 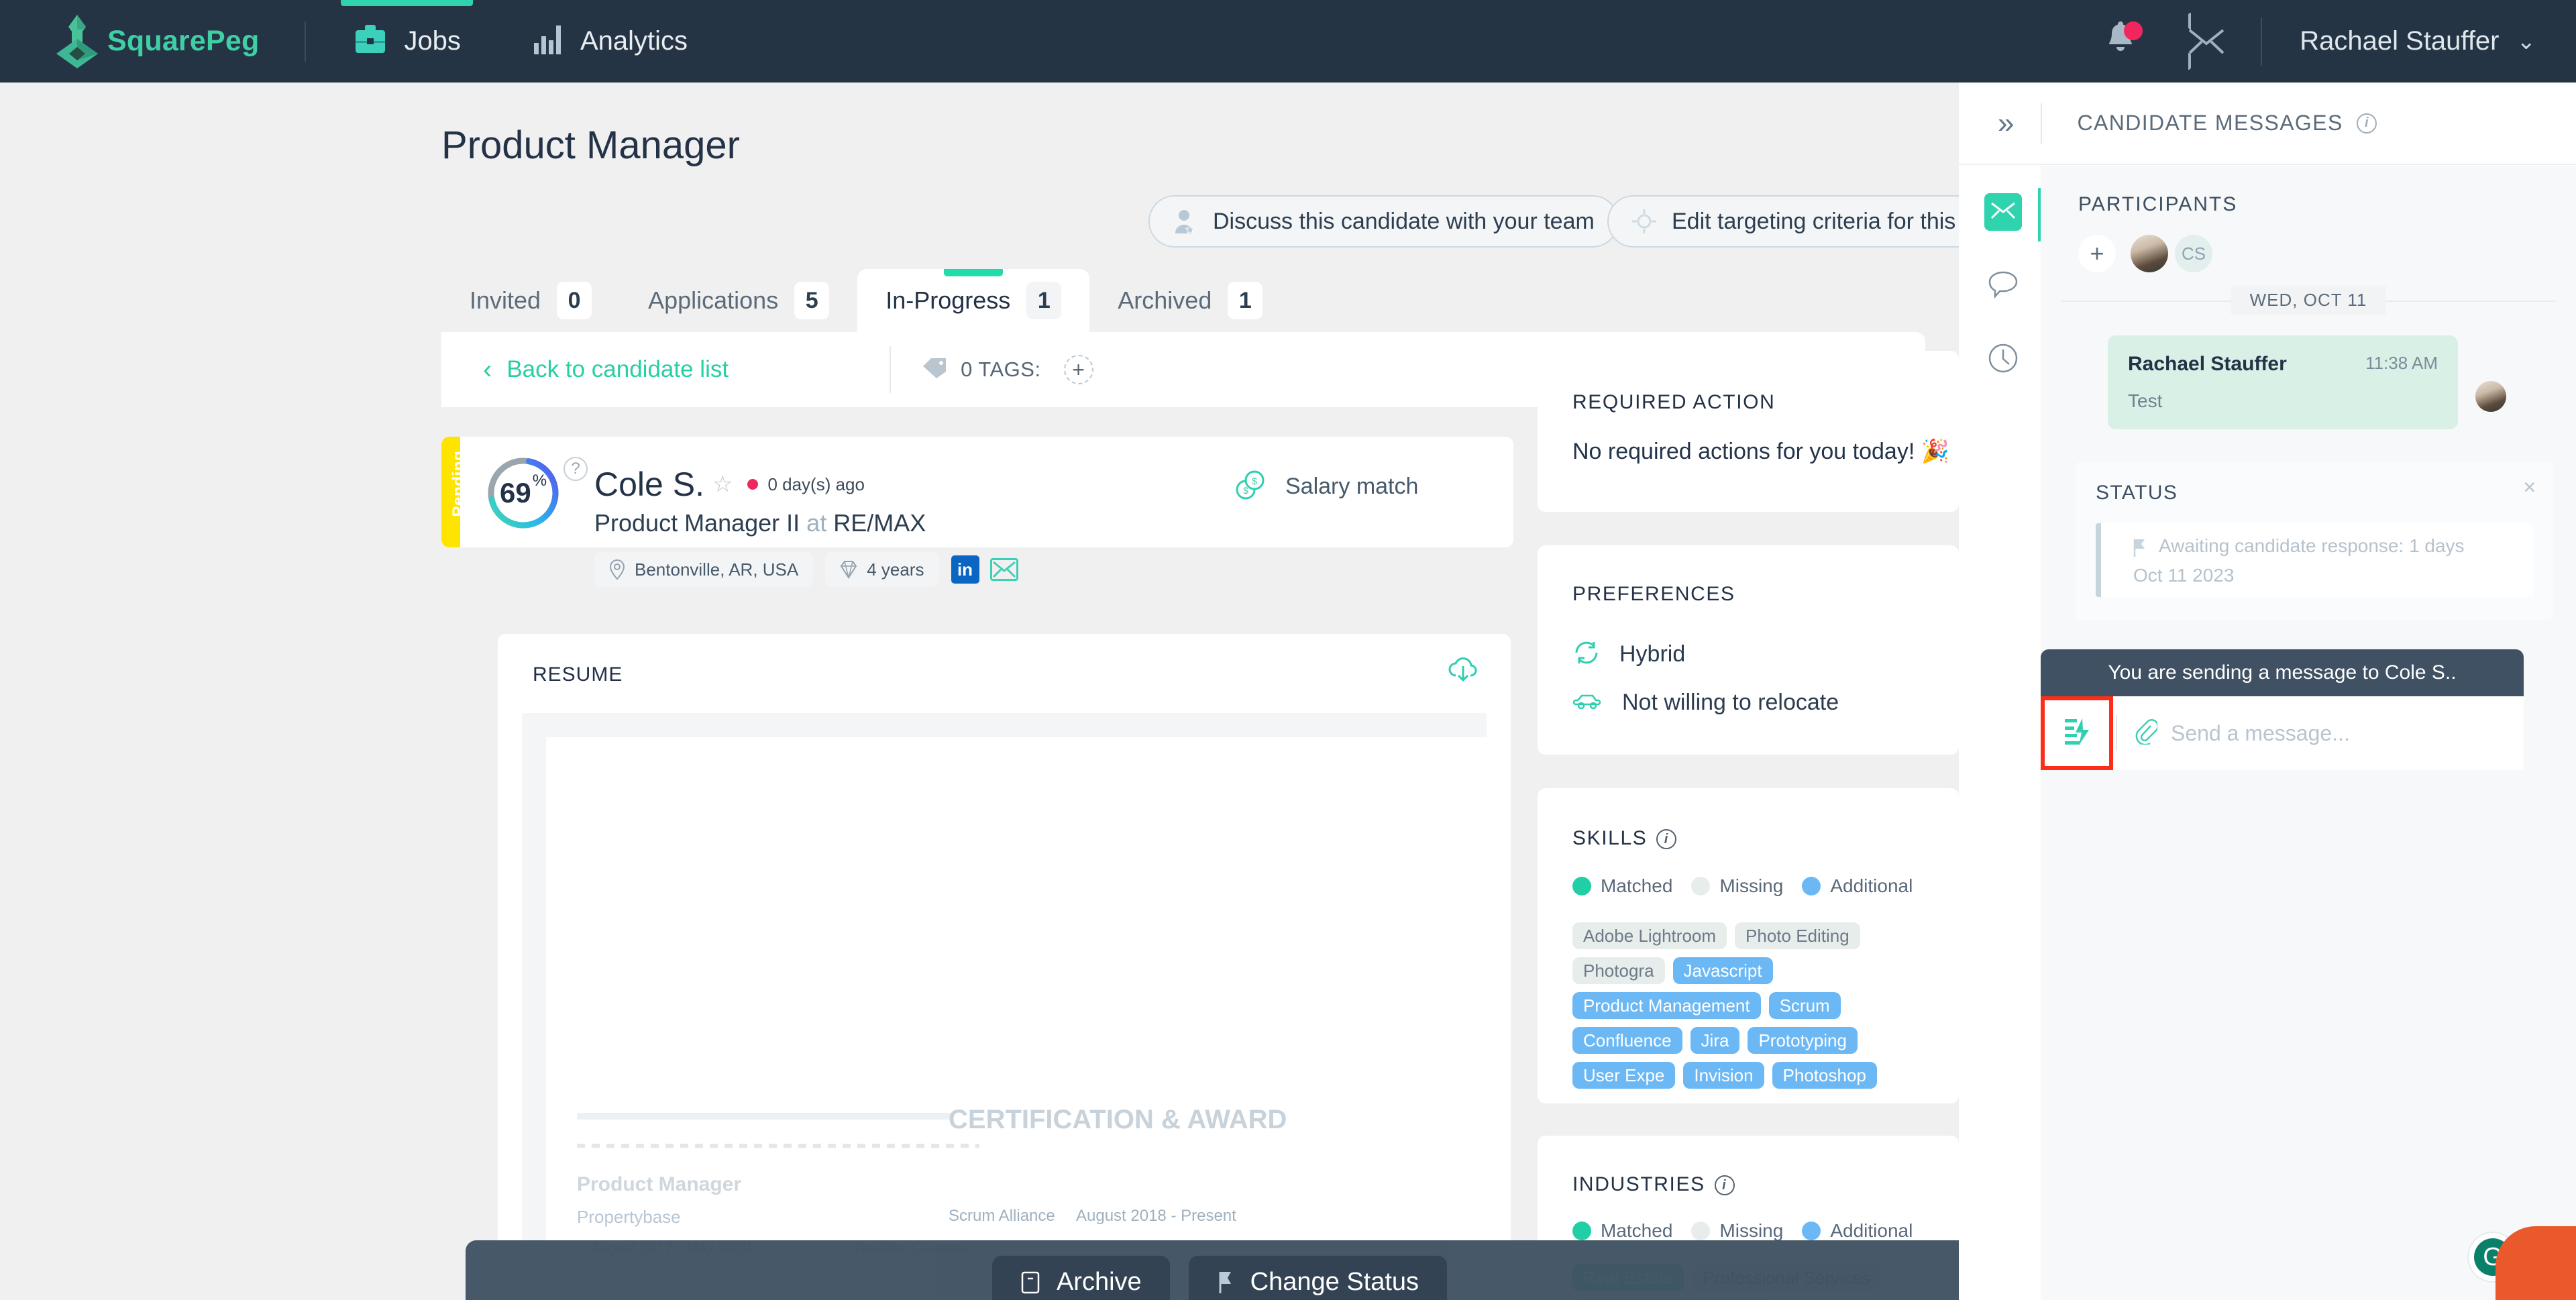 I want to click on legend-matched-label: Matched, so click(x=1637, y=1231).